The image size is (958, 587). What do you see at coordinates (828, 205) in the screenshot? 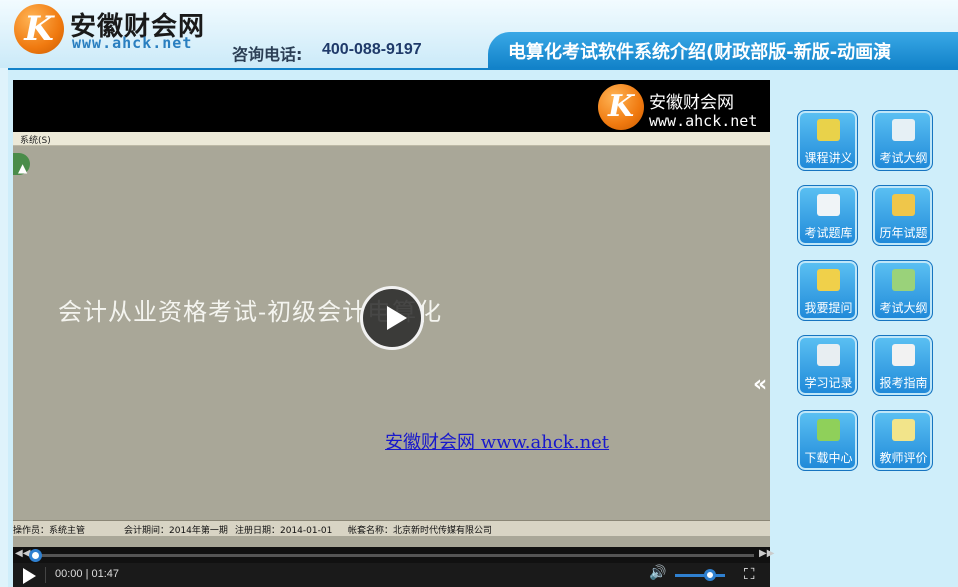
I see `calendar-icon` at bounding box center [828, 205].